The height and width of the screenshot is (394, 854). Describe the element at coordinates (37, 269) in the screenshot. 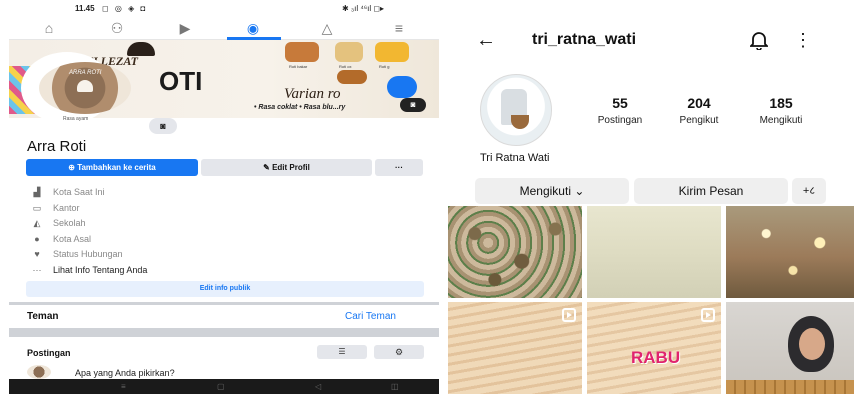

I see `more-dots-icon: ···` at that location.